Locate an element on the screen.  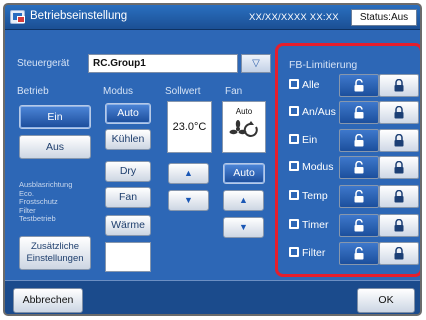
betrieb-off-button: Aus is located at coordinates (55, 147).